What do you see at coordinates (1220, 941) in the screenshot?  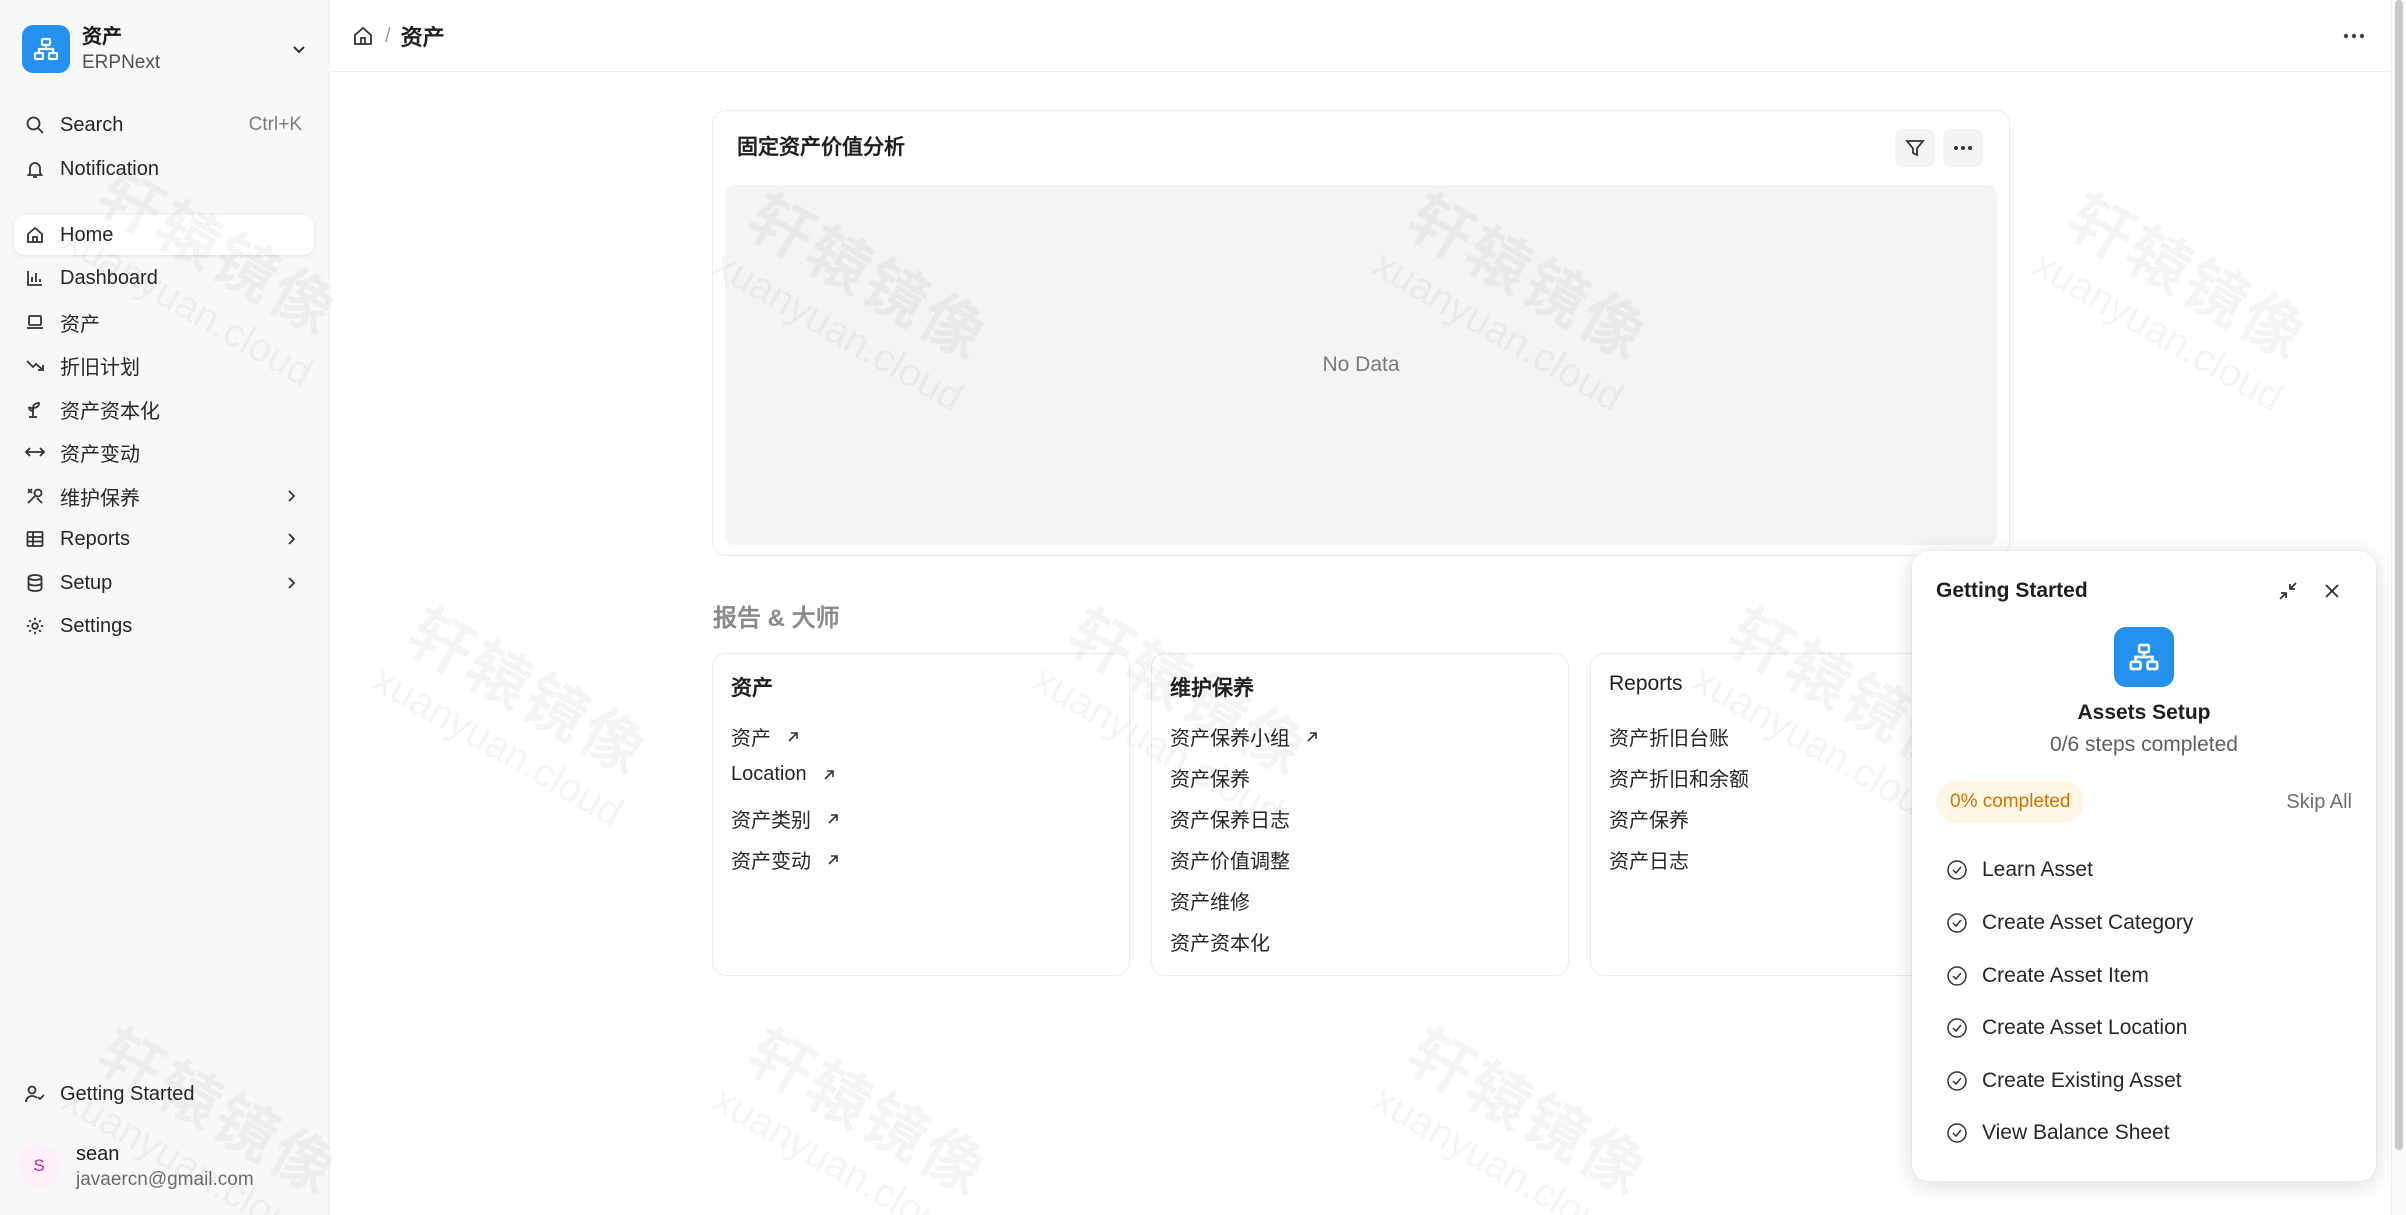 I see `card-link: 资产资本化` at bounding box center [1220, 941].